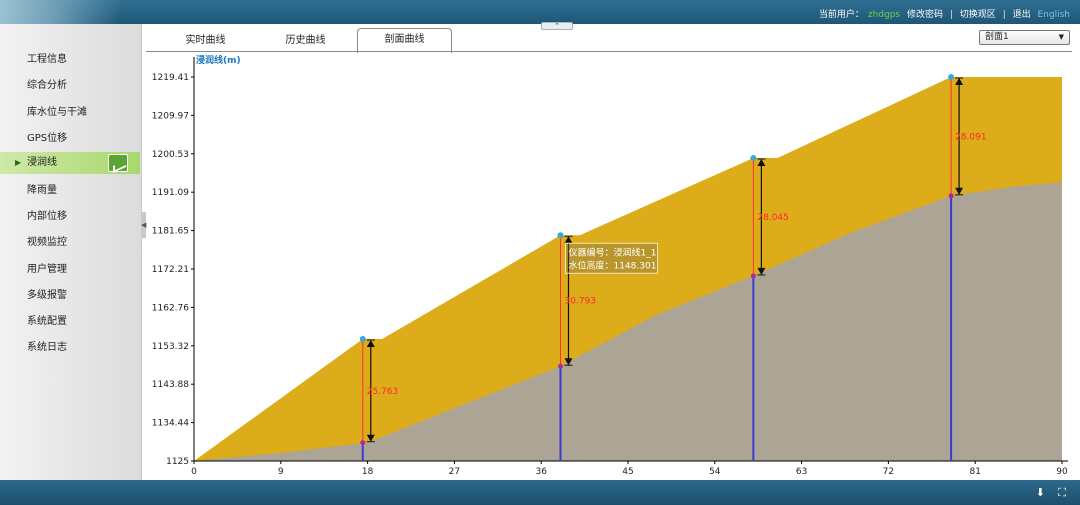 The height and width of the screenshot is (505, 1080). What do you see at coordinates (715, 472) in the screenshot?
I see `x-tick-label: 54` at bounding box center [715, 472].